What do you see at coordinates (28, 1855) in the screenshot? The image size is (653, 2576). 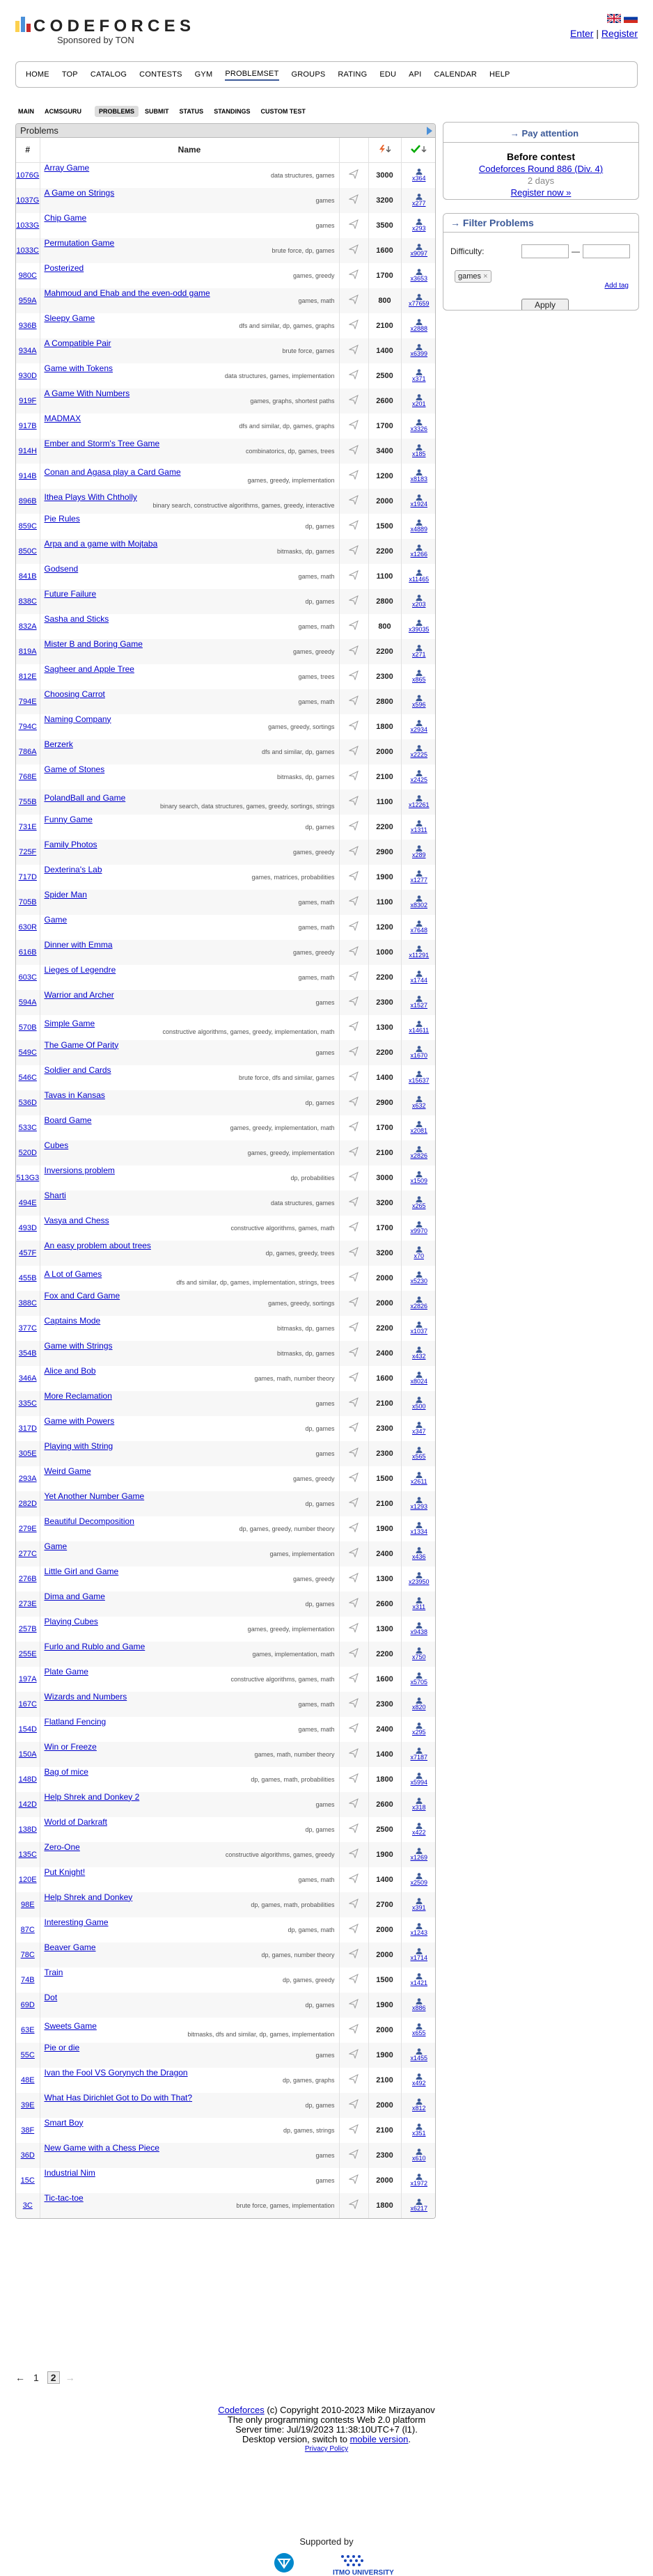 I see `problem-id-link: 135C` at bounding box center [28, 1855].